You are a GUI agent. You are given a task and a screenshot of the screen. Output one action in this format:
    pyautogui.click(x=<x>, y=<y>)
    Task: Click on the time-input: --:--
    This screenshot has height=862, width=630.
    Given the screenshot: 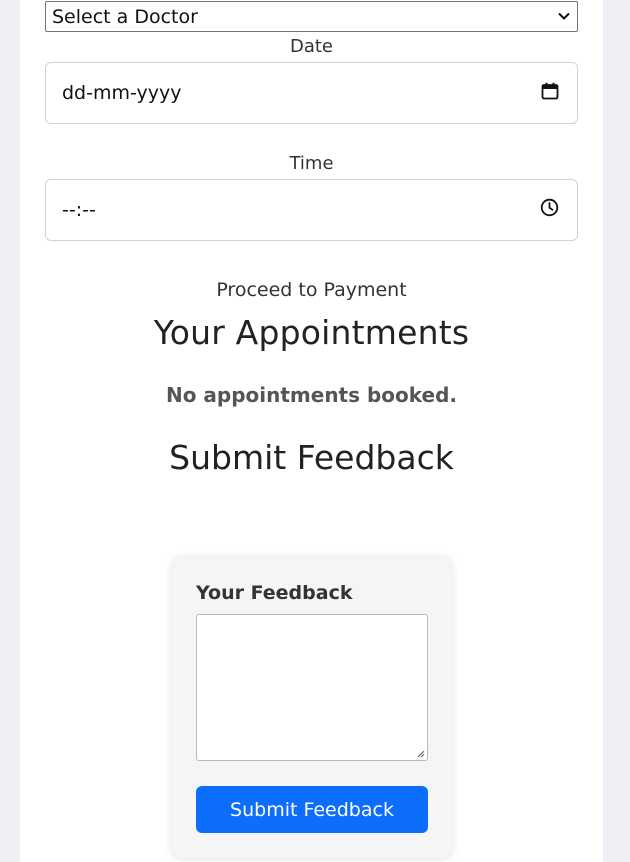 What is the action you would take?
    pyautogui.click(x=311, y=210)
    